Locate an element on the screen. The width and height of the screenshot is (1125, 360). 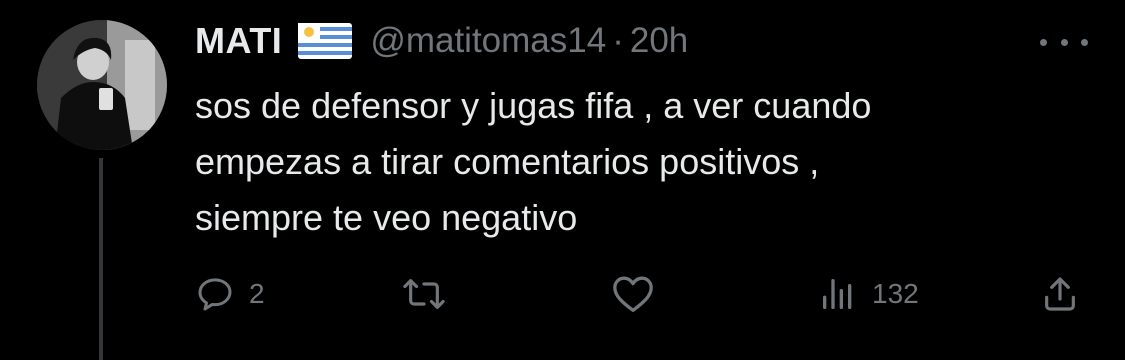
retweet-button is located at coordinates (431, 294).